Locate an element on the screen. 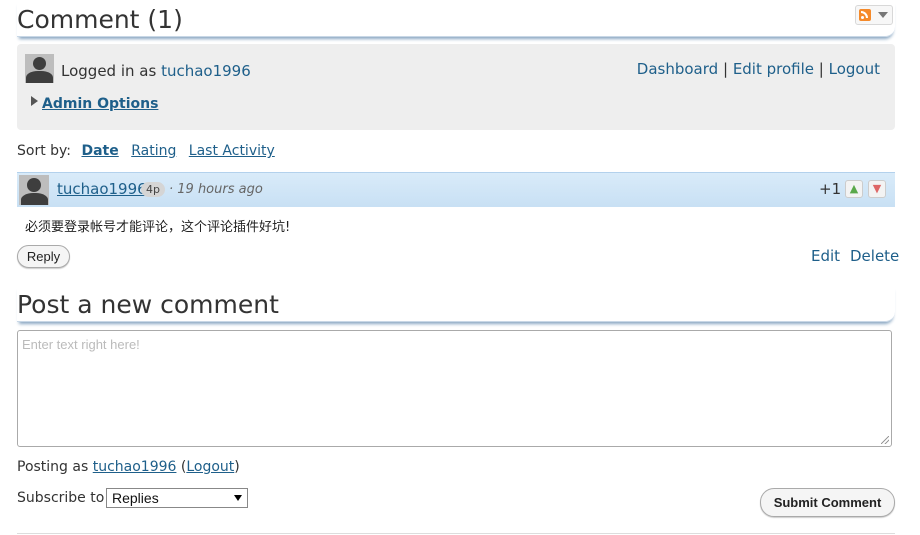  post-comment-title: Post a new comment is located at coordinates (148, 304).